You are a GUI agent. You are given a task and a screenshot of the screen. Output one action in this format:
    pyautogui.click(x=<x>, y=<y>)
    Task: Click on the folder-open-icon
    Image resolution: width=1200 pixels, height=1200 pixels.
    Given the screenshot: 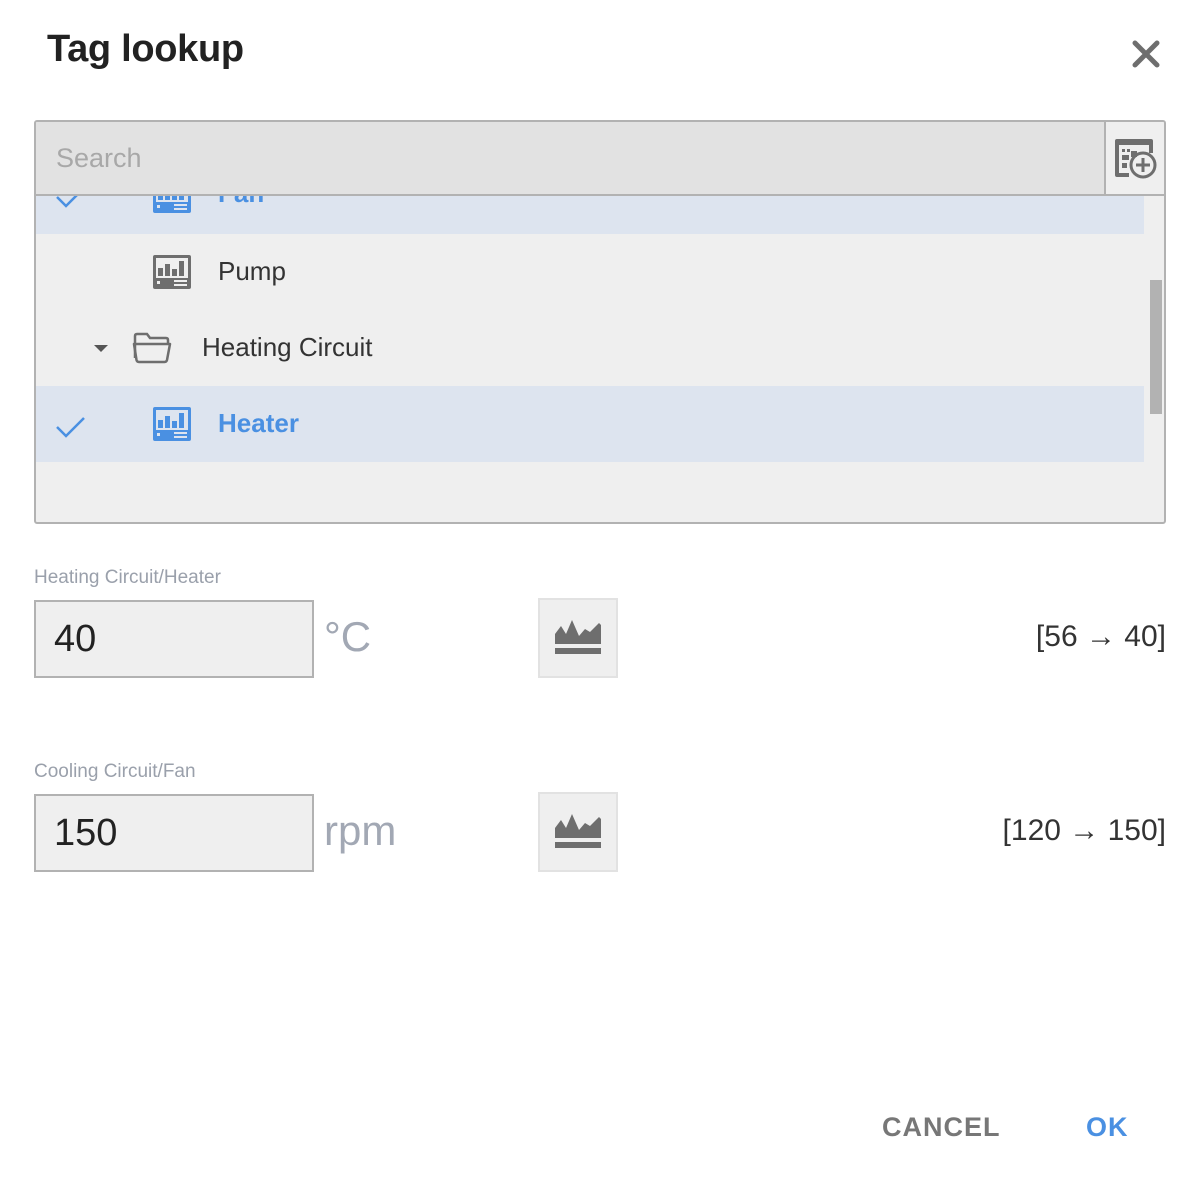 What is the action you would take?
    pyautogui.click(x=152, y=348)
    